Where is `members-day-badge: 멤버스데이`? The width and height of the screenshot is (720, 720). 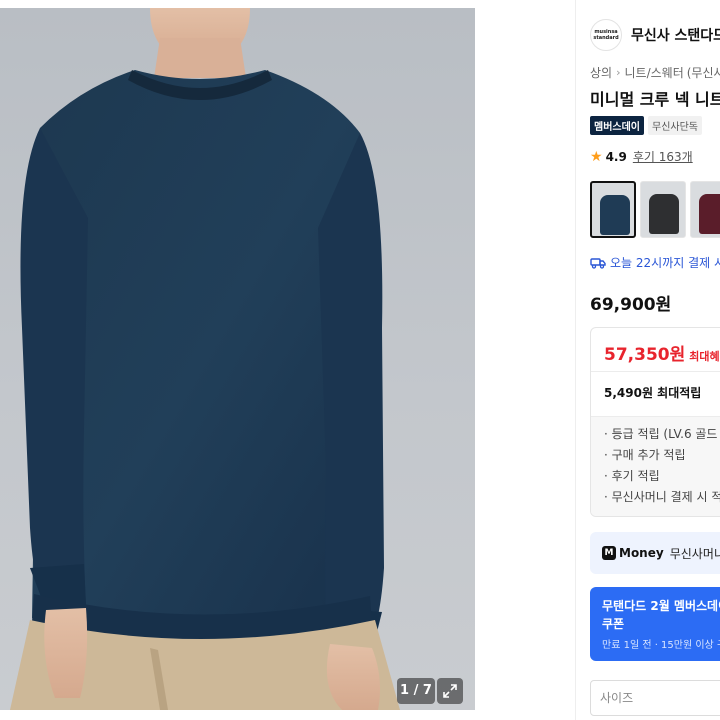 members-day-badge: 멤버스데이 is located at coordinates (617, 125).